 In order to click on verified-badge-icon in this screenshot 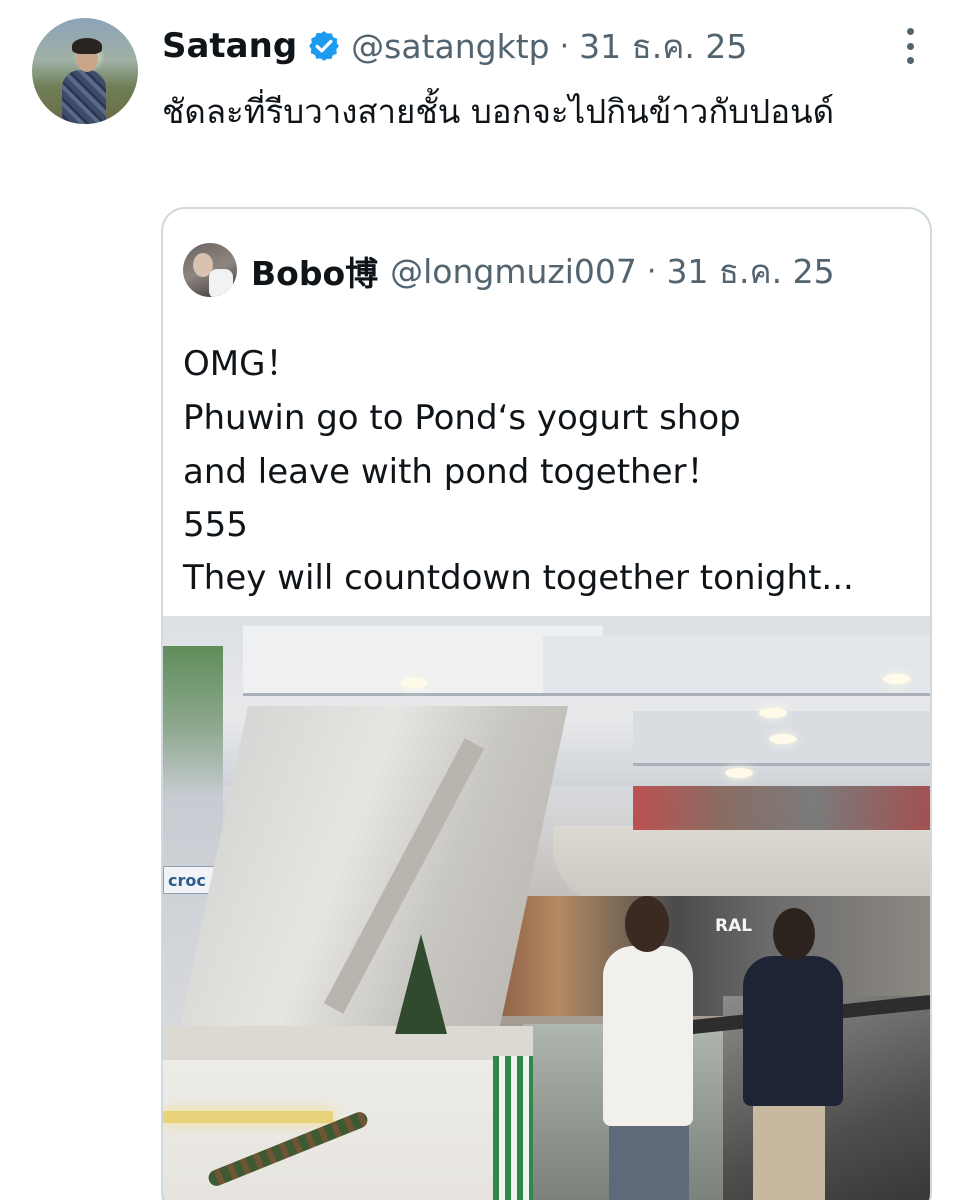, I will do `click(324, 46)`.